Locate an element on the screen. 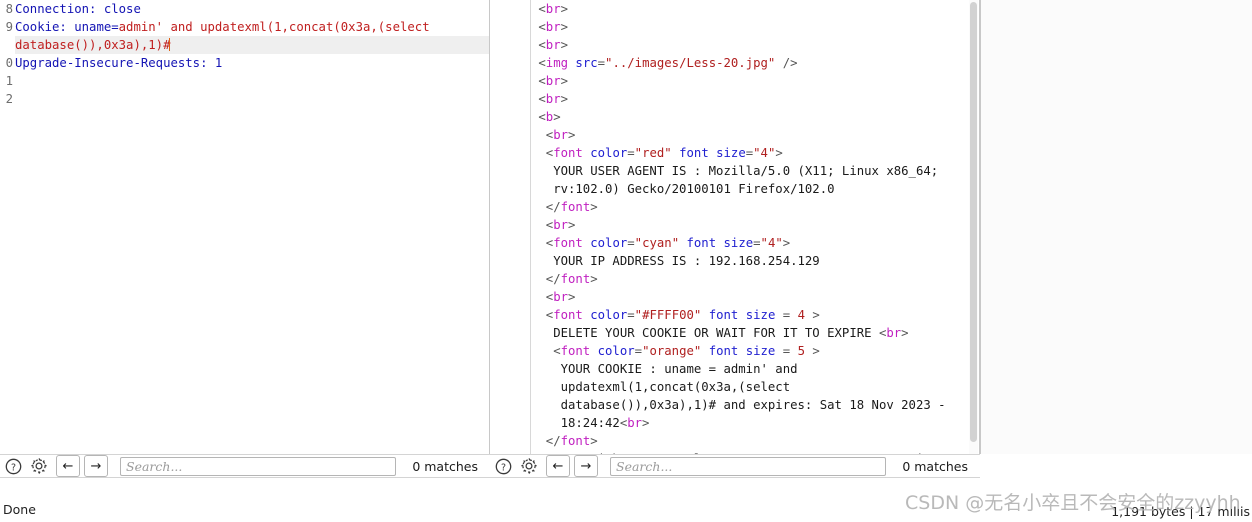 Image resolution: width=1252 pixels, height=522 pixels. response-line: <font color="#FFFF00" font size = 4 > is located at coordinates (749, 315).